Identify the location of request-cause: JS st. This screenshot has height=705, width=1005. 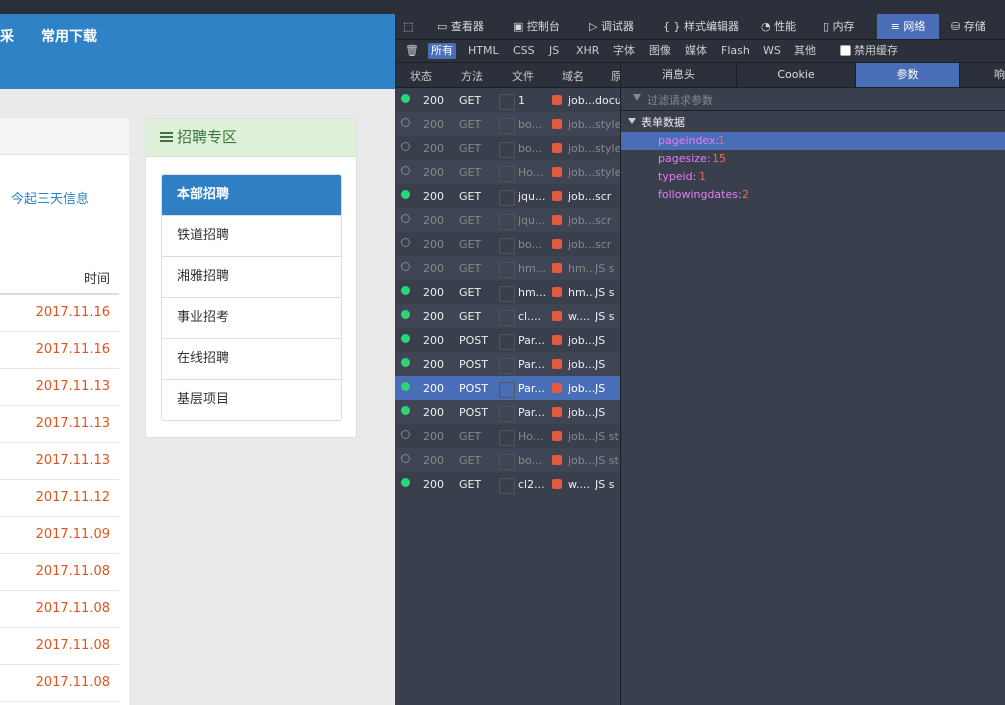
(607, 460).